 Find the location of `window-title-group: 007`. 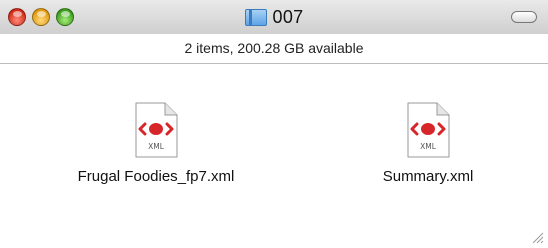

window-title-group: 007 is located at coordinates (274, 17).